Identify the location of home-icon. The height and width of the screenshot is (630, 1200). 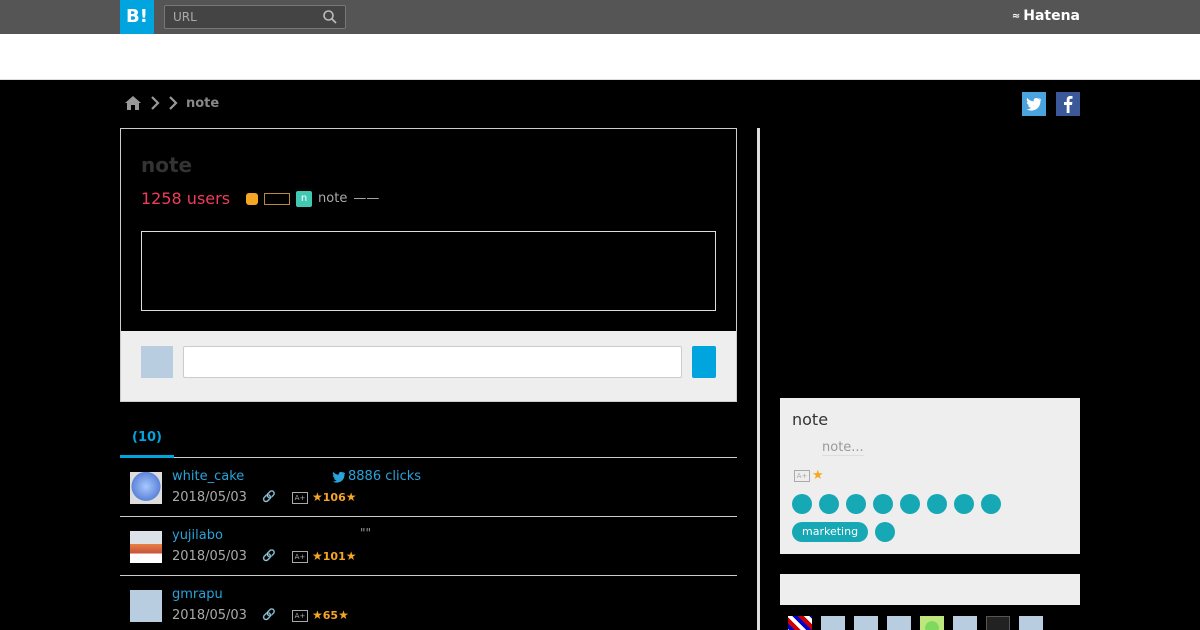
(133, 103).